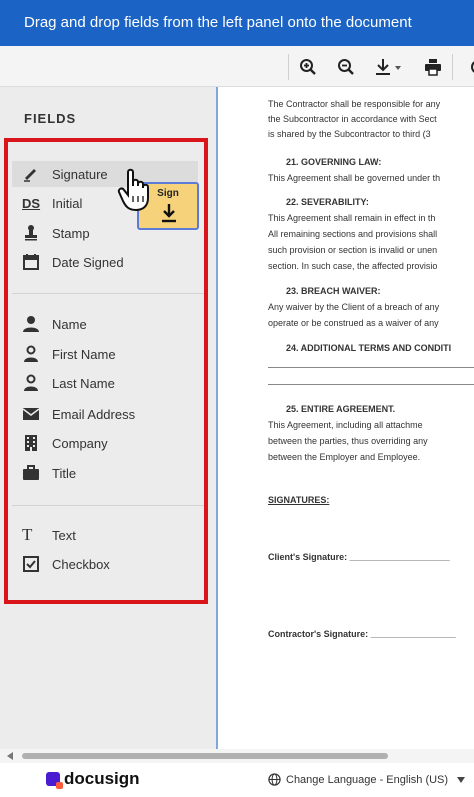 Image resolution: width=474 pixels, height=797 pixels. Describe the element at coordinates (369, 348) in the screenshot. I see `doc-heading: 24. ADDITIONAL TERMS AND CONDITI` at that location.